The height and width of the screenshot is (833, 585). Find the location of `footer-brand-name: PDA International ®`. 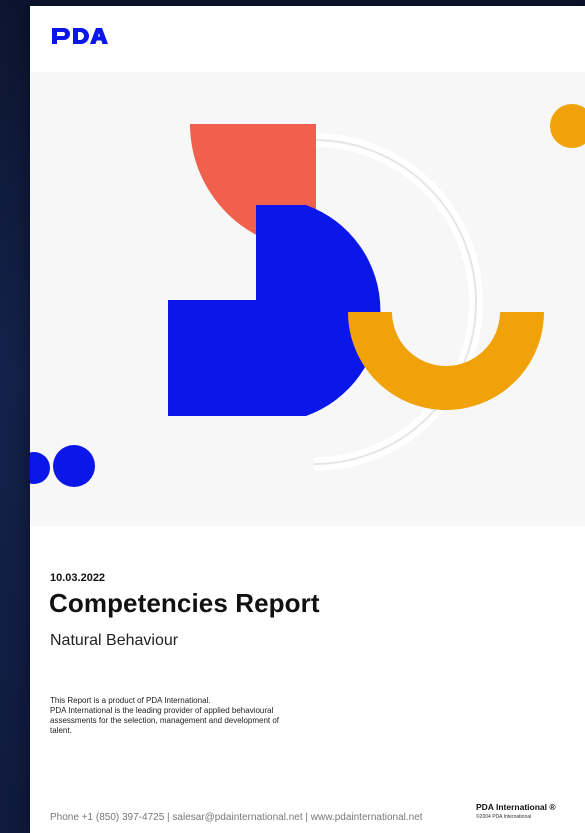

footer-brand-name: PDA International ® is located at coordinates (516, 807).